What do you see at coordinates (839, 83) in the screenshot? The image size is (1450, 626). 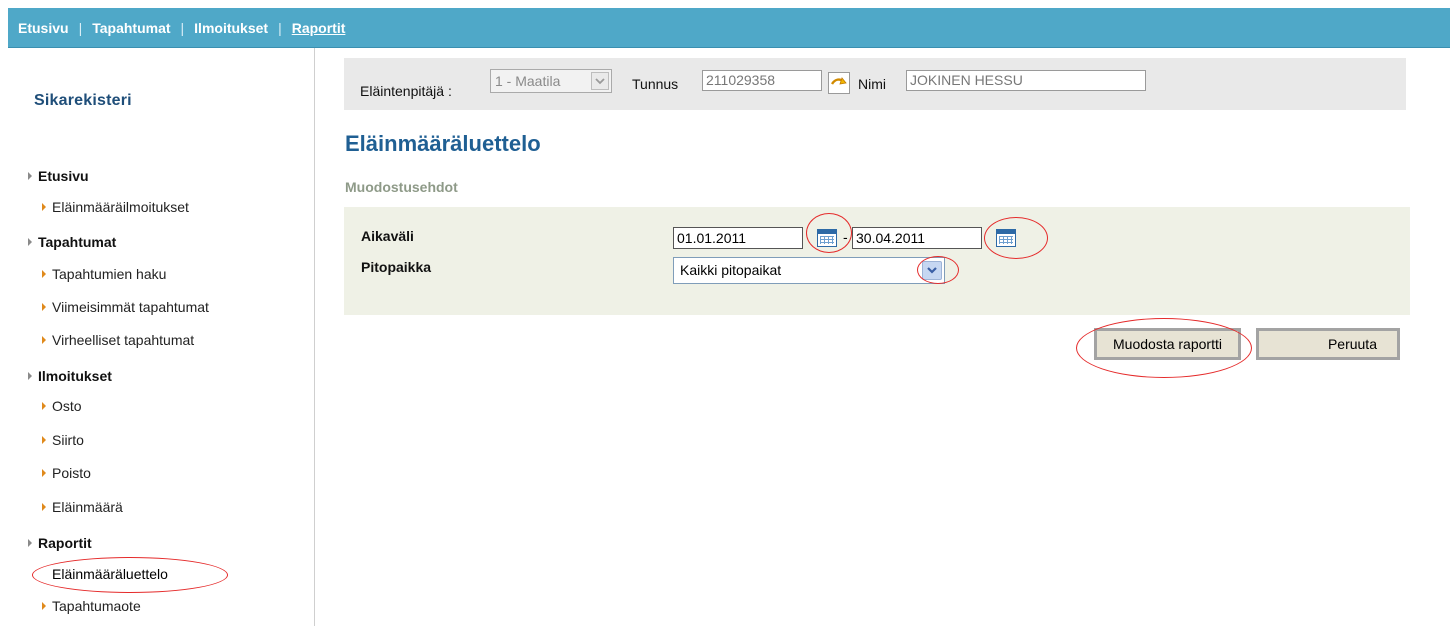 I see `refresh-arrow-icon` at bounding box center [839, 83].